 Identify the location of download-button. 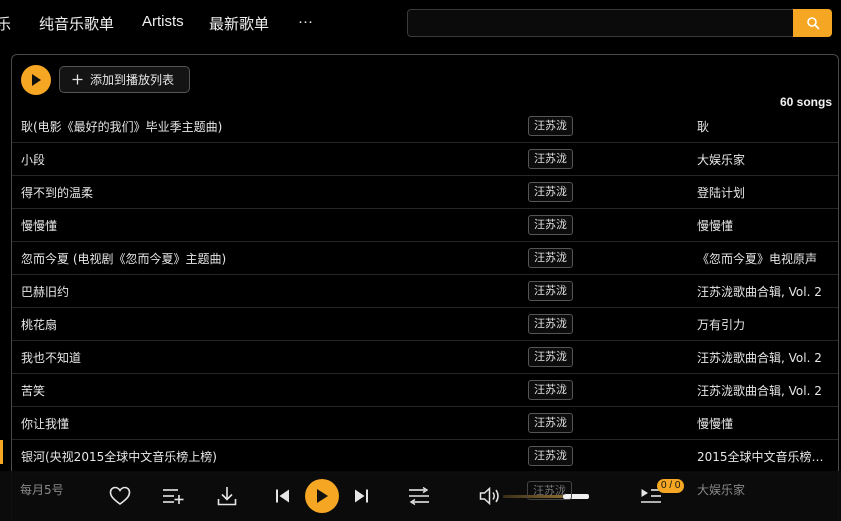
(227, 496).